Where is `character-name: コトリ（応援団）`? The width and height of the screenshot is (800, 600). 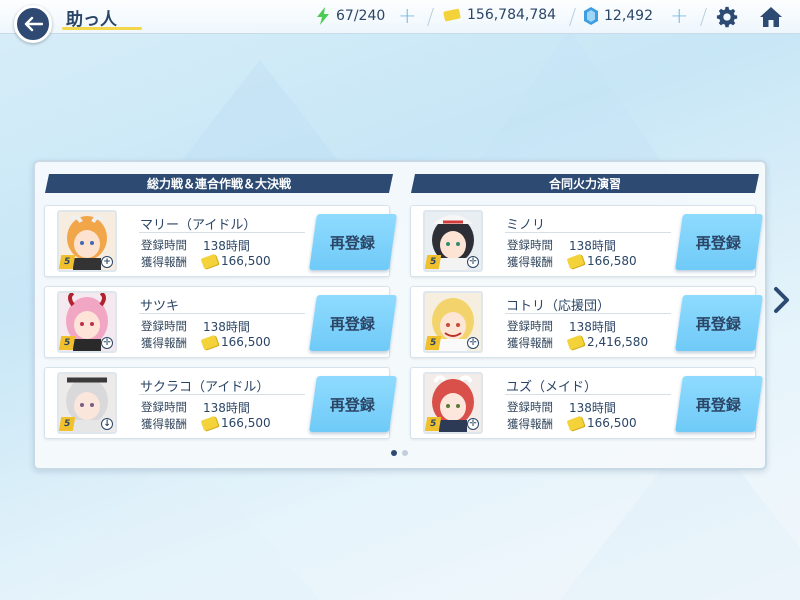 character-name: コトリ（応援団） is located at coordinates (558, 306).